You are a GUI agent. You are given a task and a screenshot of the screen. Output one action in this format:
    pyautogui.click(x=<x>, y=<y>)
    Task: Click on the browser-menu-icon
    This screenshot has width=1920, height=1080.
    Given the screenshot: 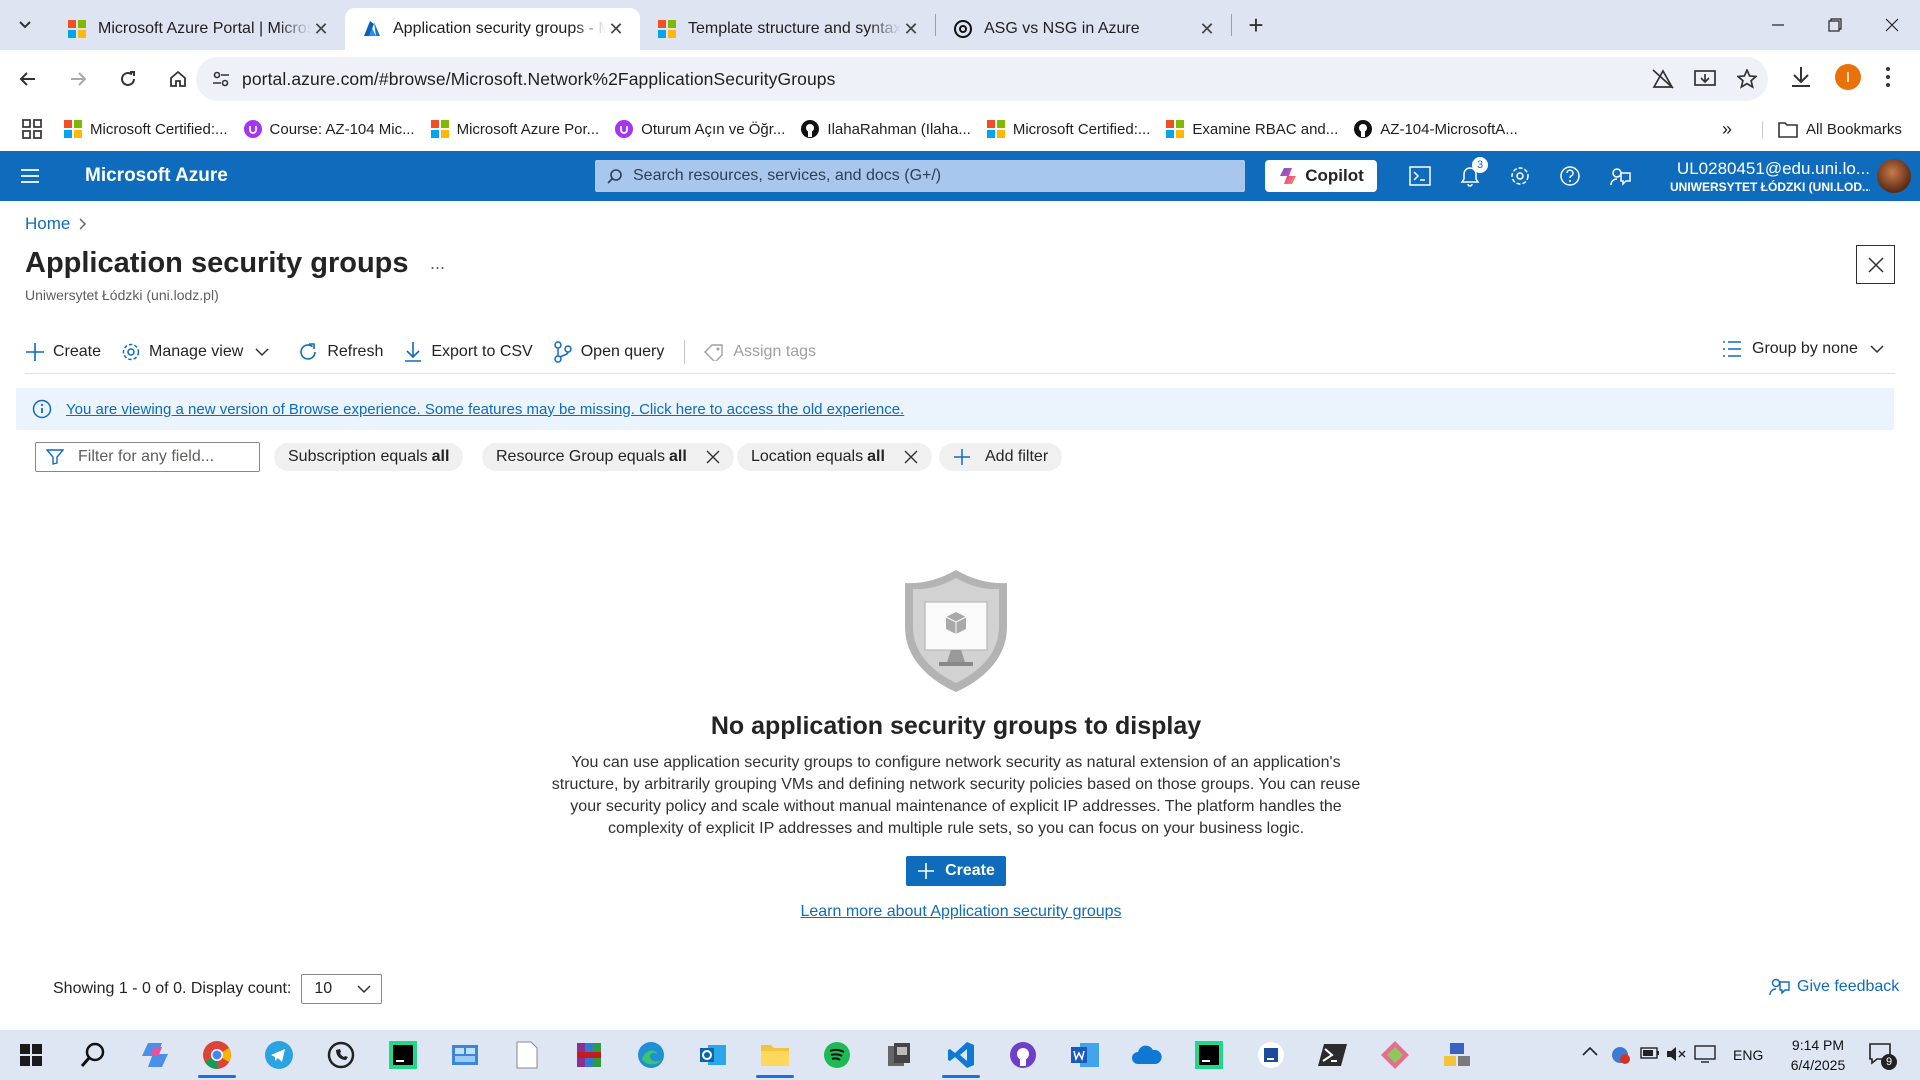 What is the action you would take?
    pyautogui.click(x=1888, y=77)
    